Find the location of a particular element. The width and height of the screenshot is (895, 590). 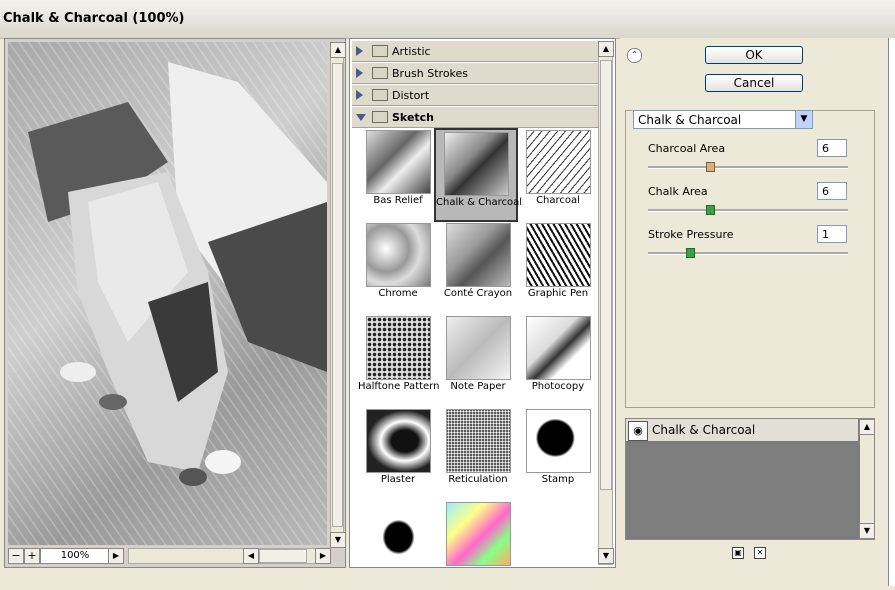

filter-label: Graphic Pen is located at coordinates (558, 293).